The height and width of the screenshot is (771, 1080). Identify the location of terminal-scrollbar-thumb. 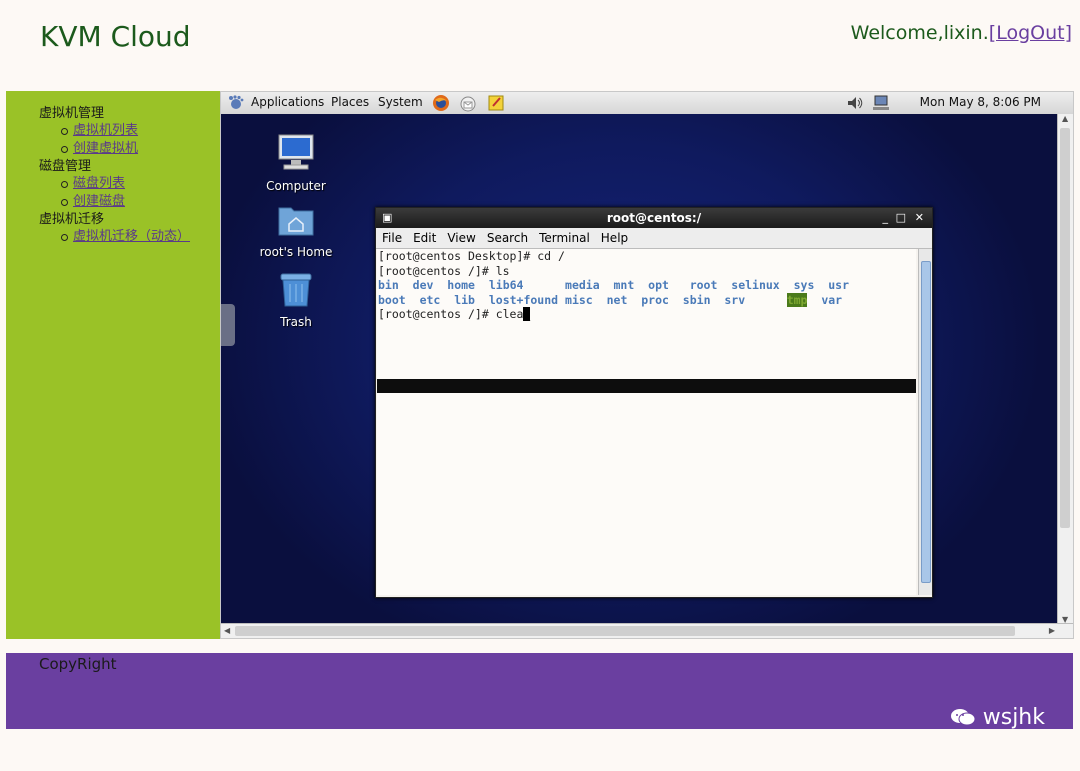
(926, 422).